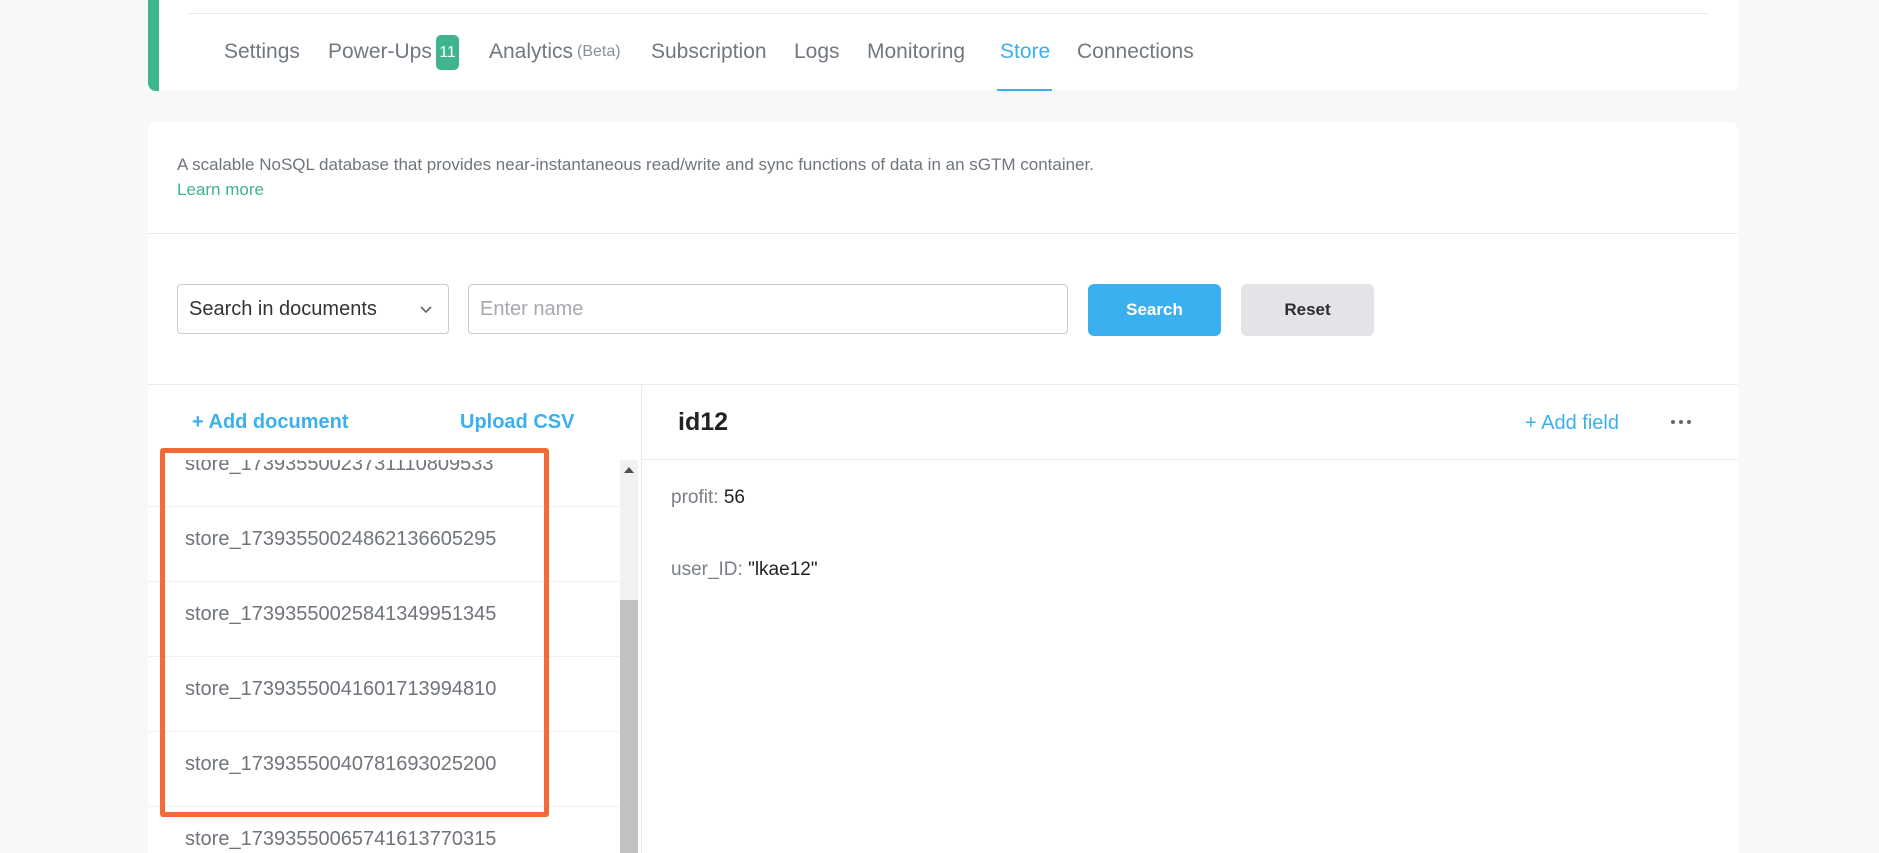  What do you see at coordinates (1135, 52) in the screenshot?
I see `tab-connections: Connections` at bounding box center [1135, 52].